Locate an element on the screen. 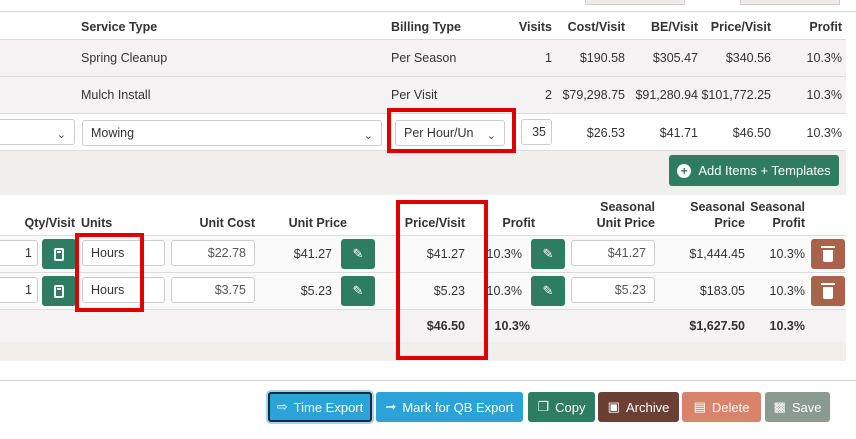 The width and height of the screenshot is (856, 439). export-icon: ⇨ is located at coordinates (282, 406).